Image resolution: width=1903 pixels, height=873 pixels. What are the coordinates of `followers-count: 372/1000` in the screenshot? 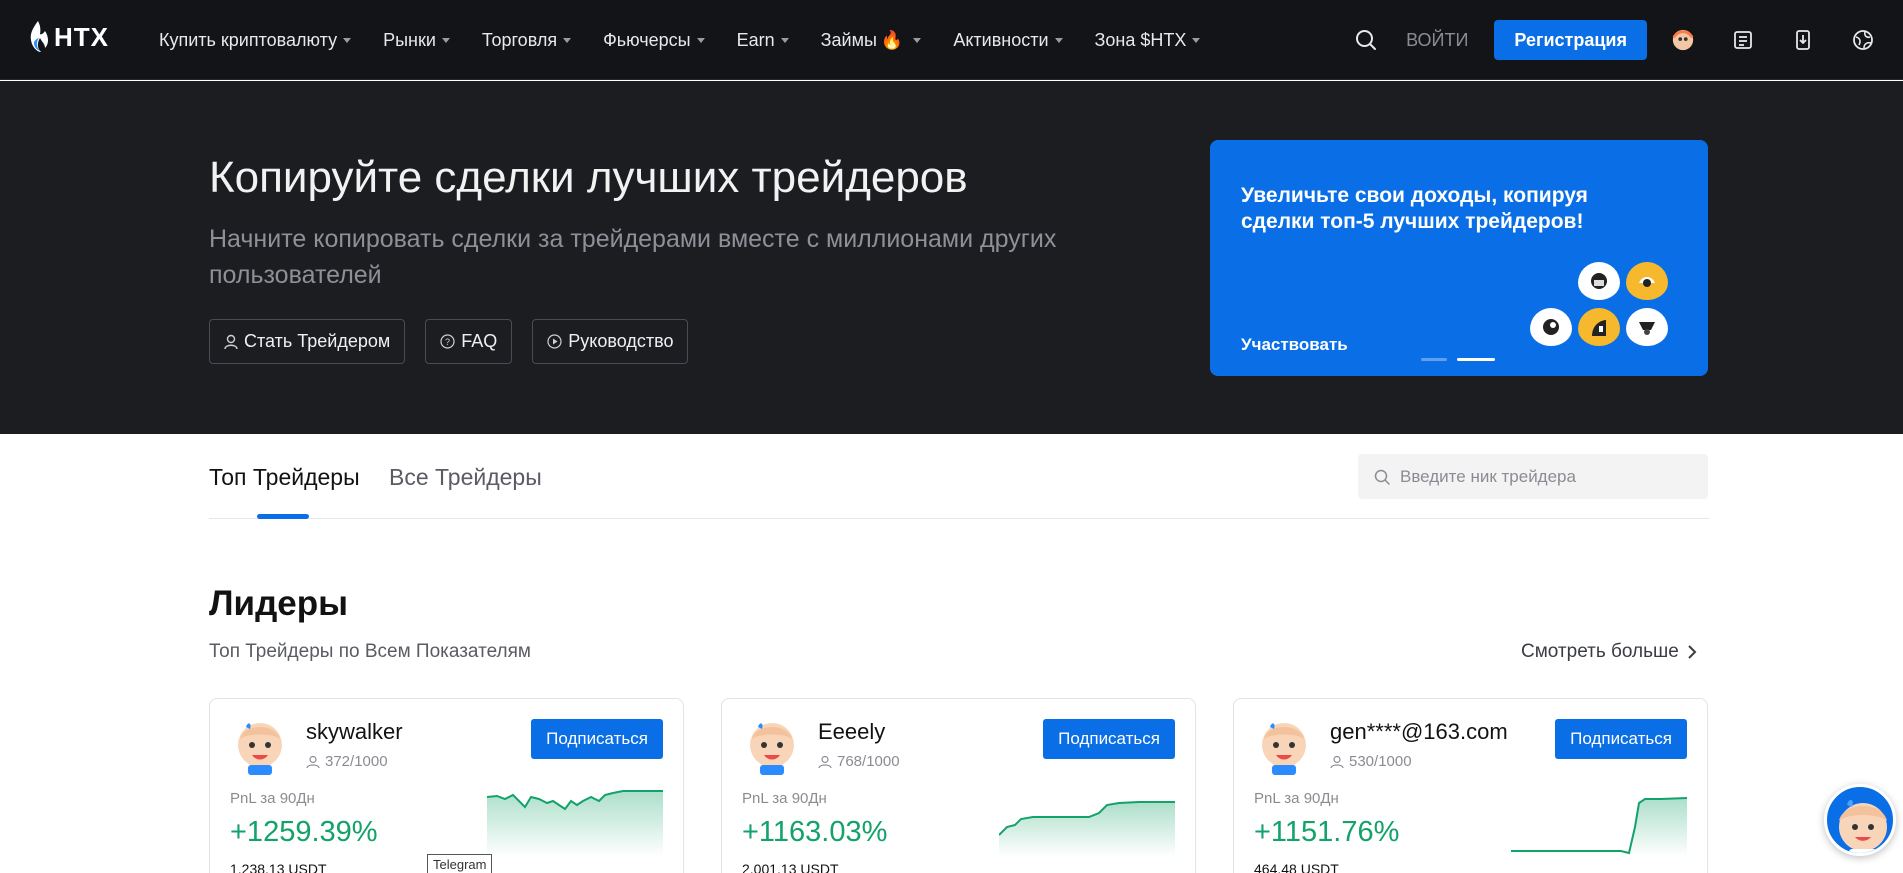 It's located at (347, 761).